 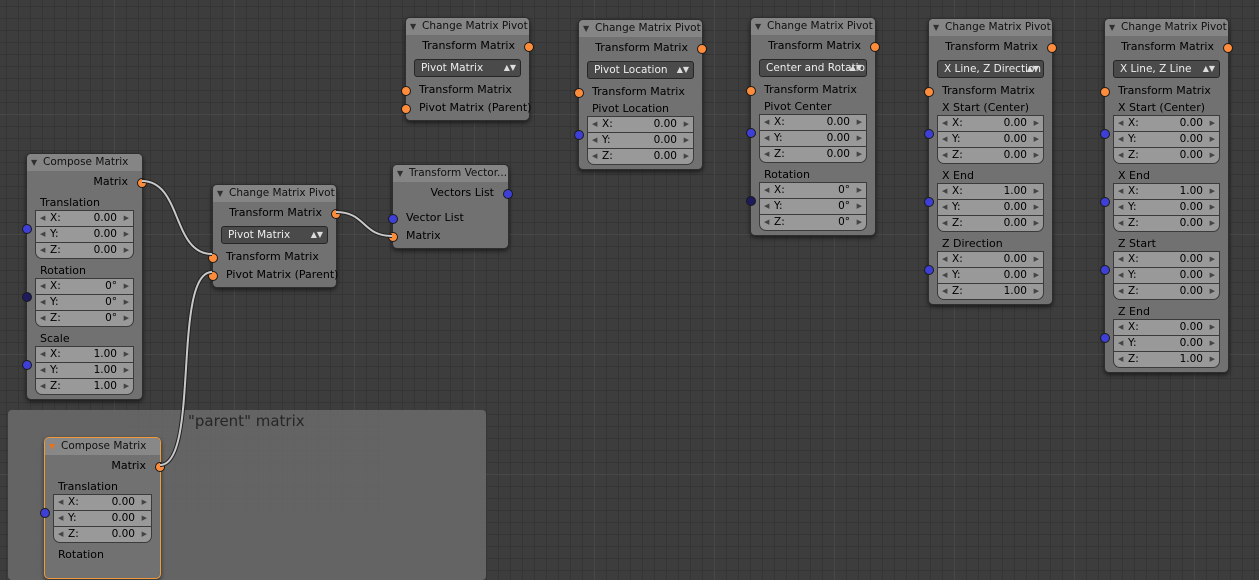 I want to click on link-pivot-to-transform-vector, so click(x=364, y=224).